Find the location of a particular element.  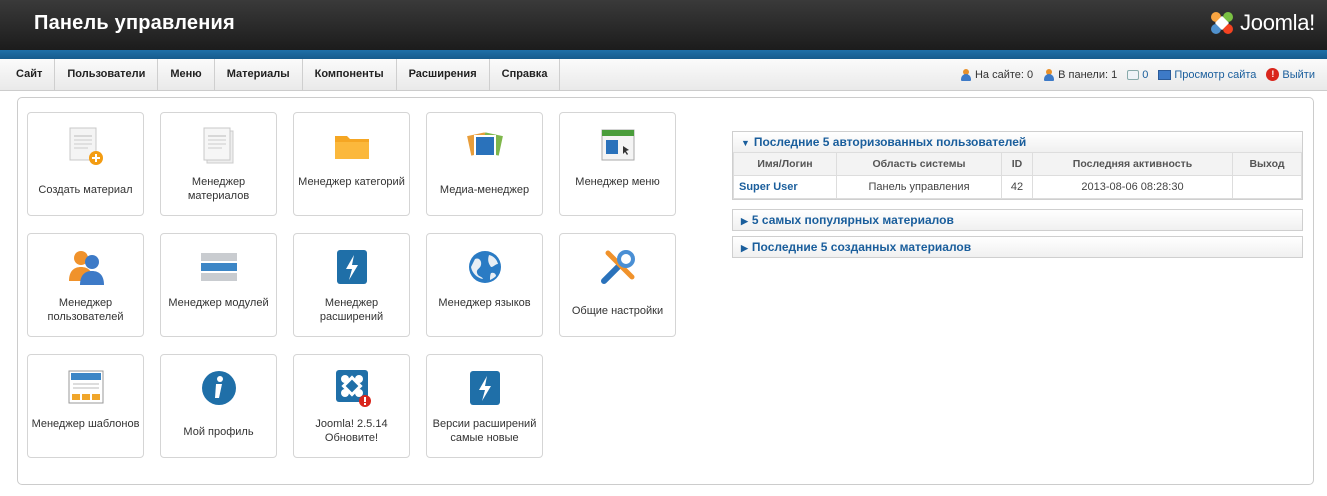

tile-joomla-update: Joomla! 2.5.14 Обновите! is located at coordinates (351, 406).